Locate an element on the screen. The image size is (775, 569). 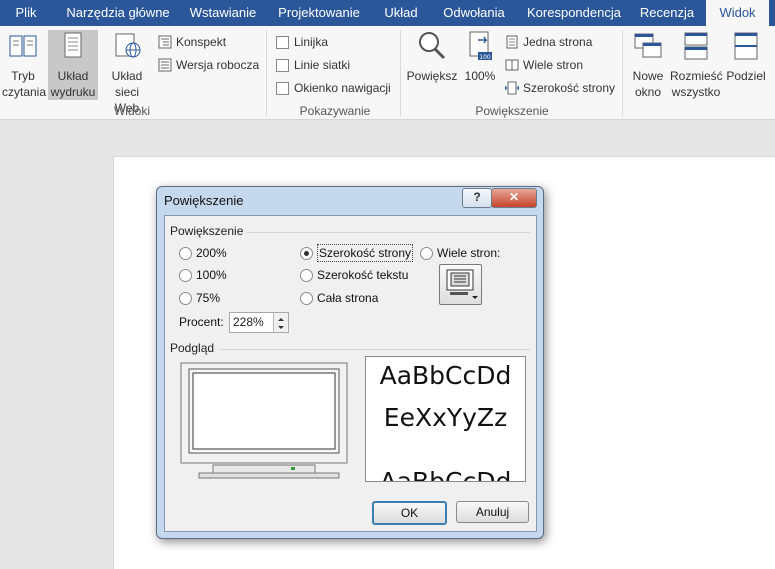
tryb-czytania-label-1: Tryb is located at coordinates (23, 76).